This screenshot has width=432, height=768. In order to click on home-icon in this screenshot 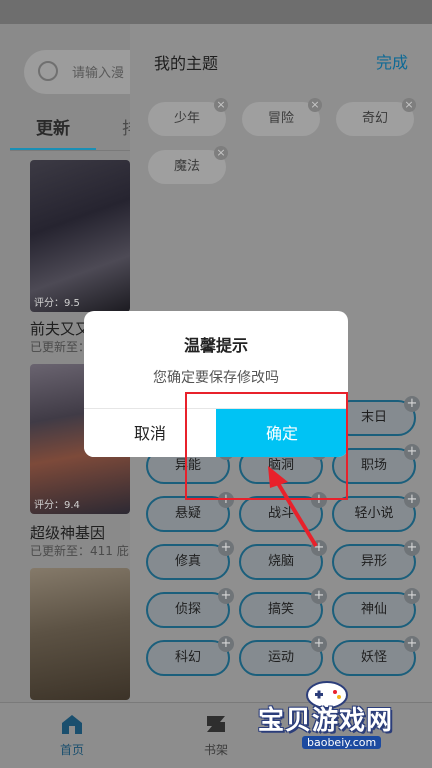, I will do `click(72, 724)`.